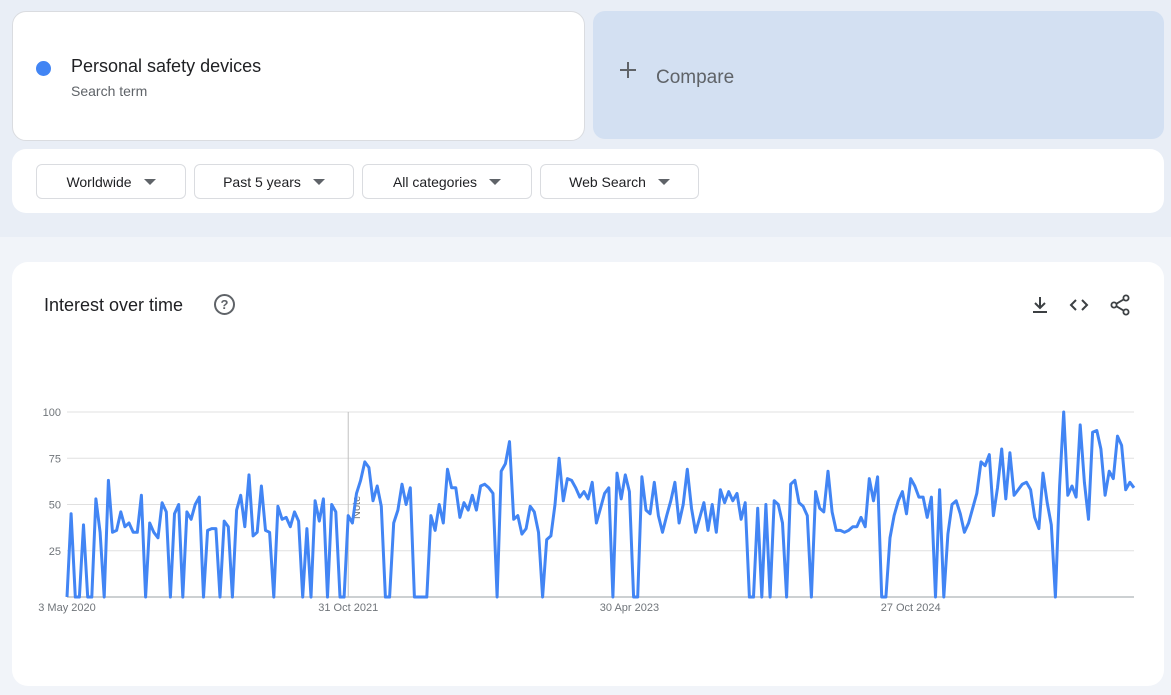 This screenshot has width=1171, height=695. Describe the element at coordinates (55, 552) in the screenshot. I see `y-tick-label: 25` at that location.